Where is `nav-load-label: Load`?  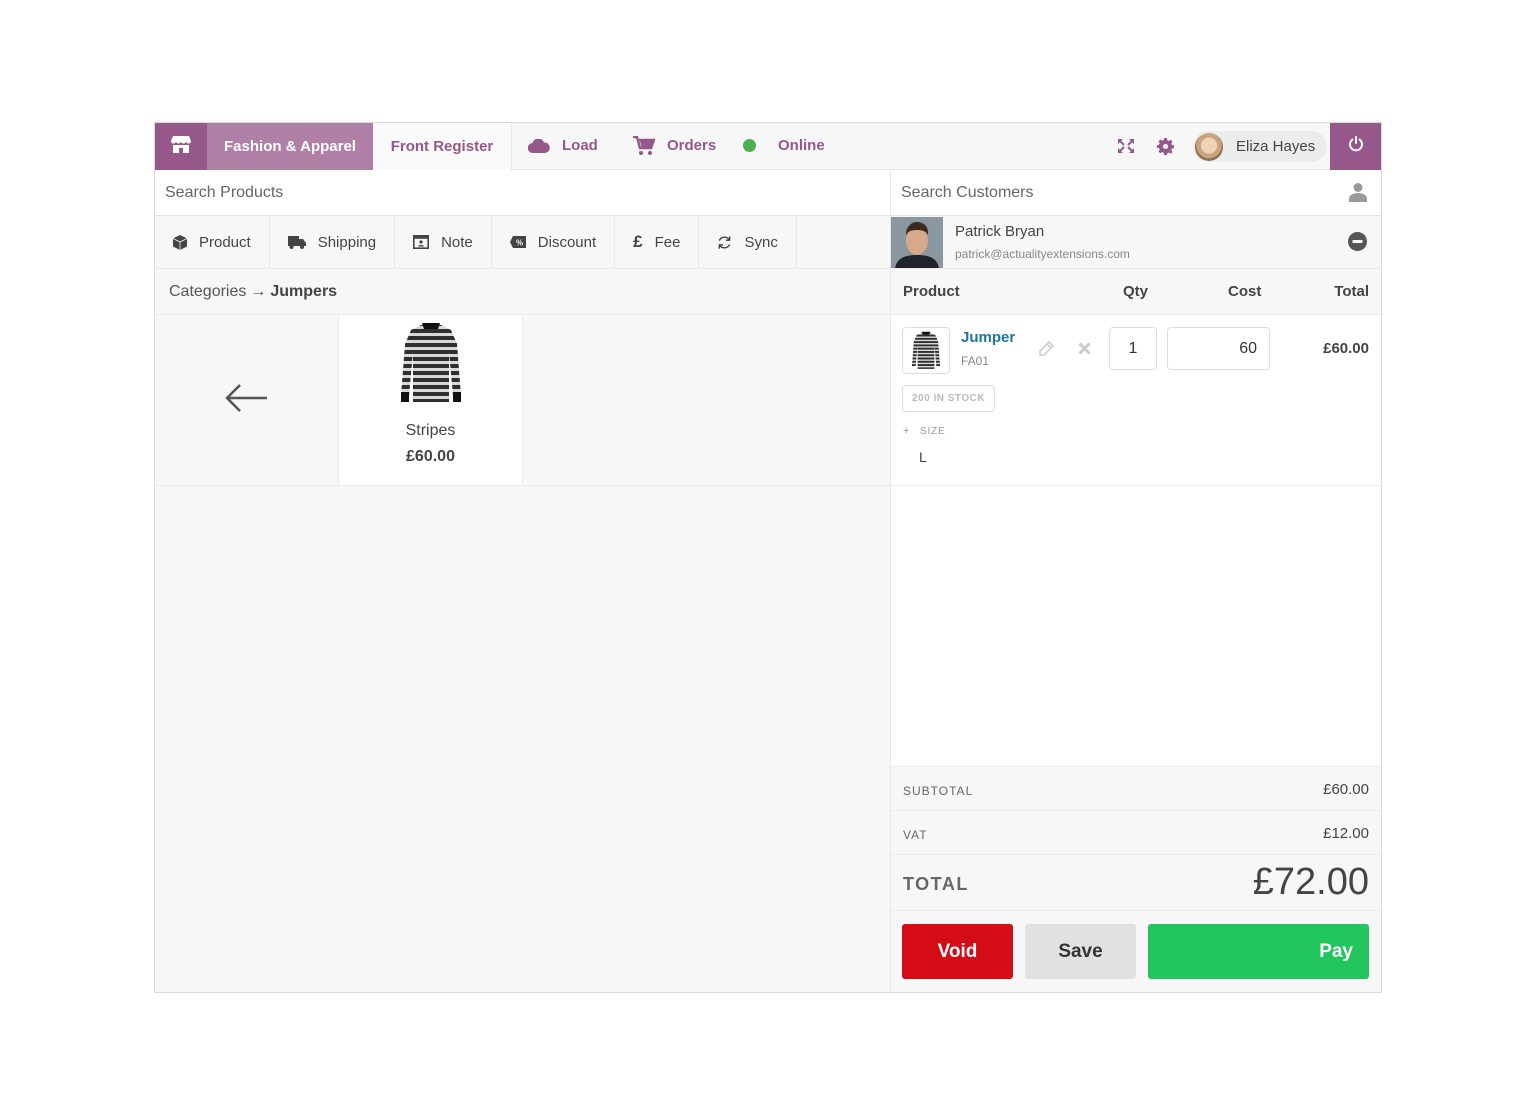
nav-load-label: Load is located at coordinates (580, 145).